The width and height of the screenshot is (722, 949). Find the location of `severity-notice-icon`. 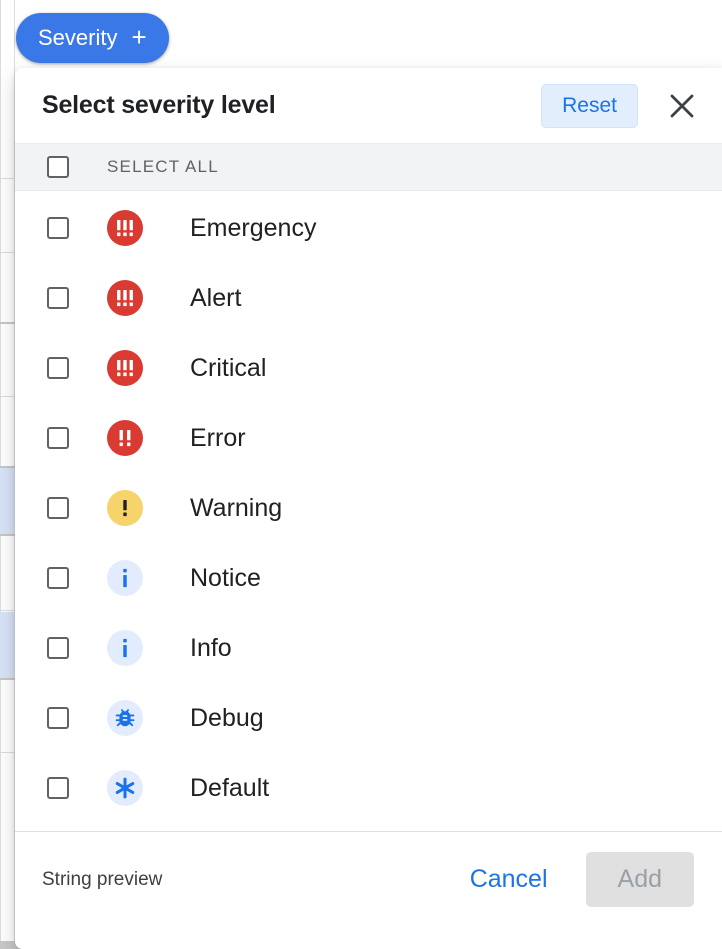

severity-notice-icon is located at coordinates (125, 578).